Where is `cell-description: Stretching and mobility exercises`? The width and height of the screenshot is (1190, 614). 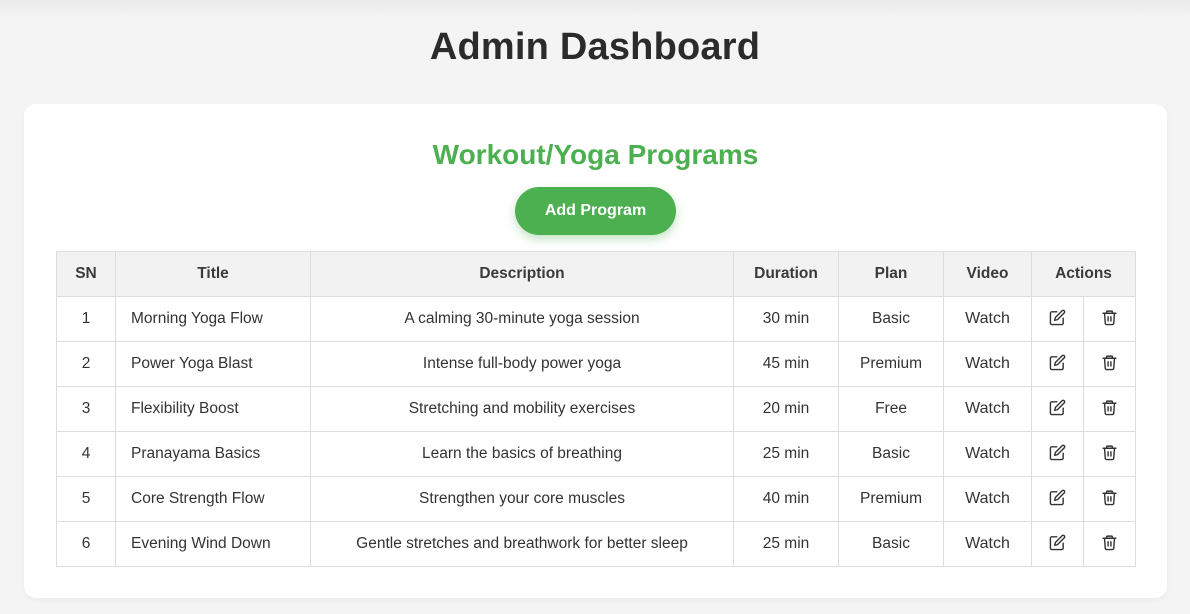 cell-description: Stretching and mobility exercises is located at coordinates (522, 409).